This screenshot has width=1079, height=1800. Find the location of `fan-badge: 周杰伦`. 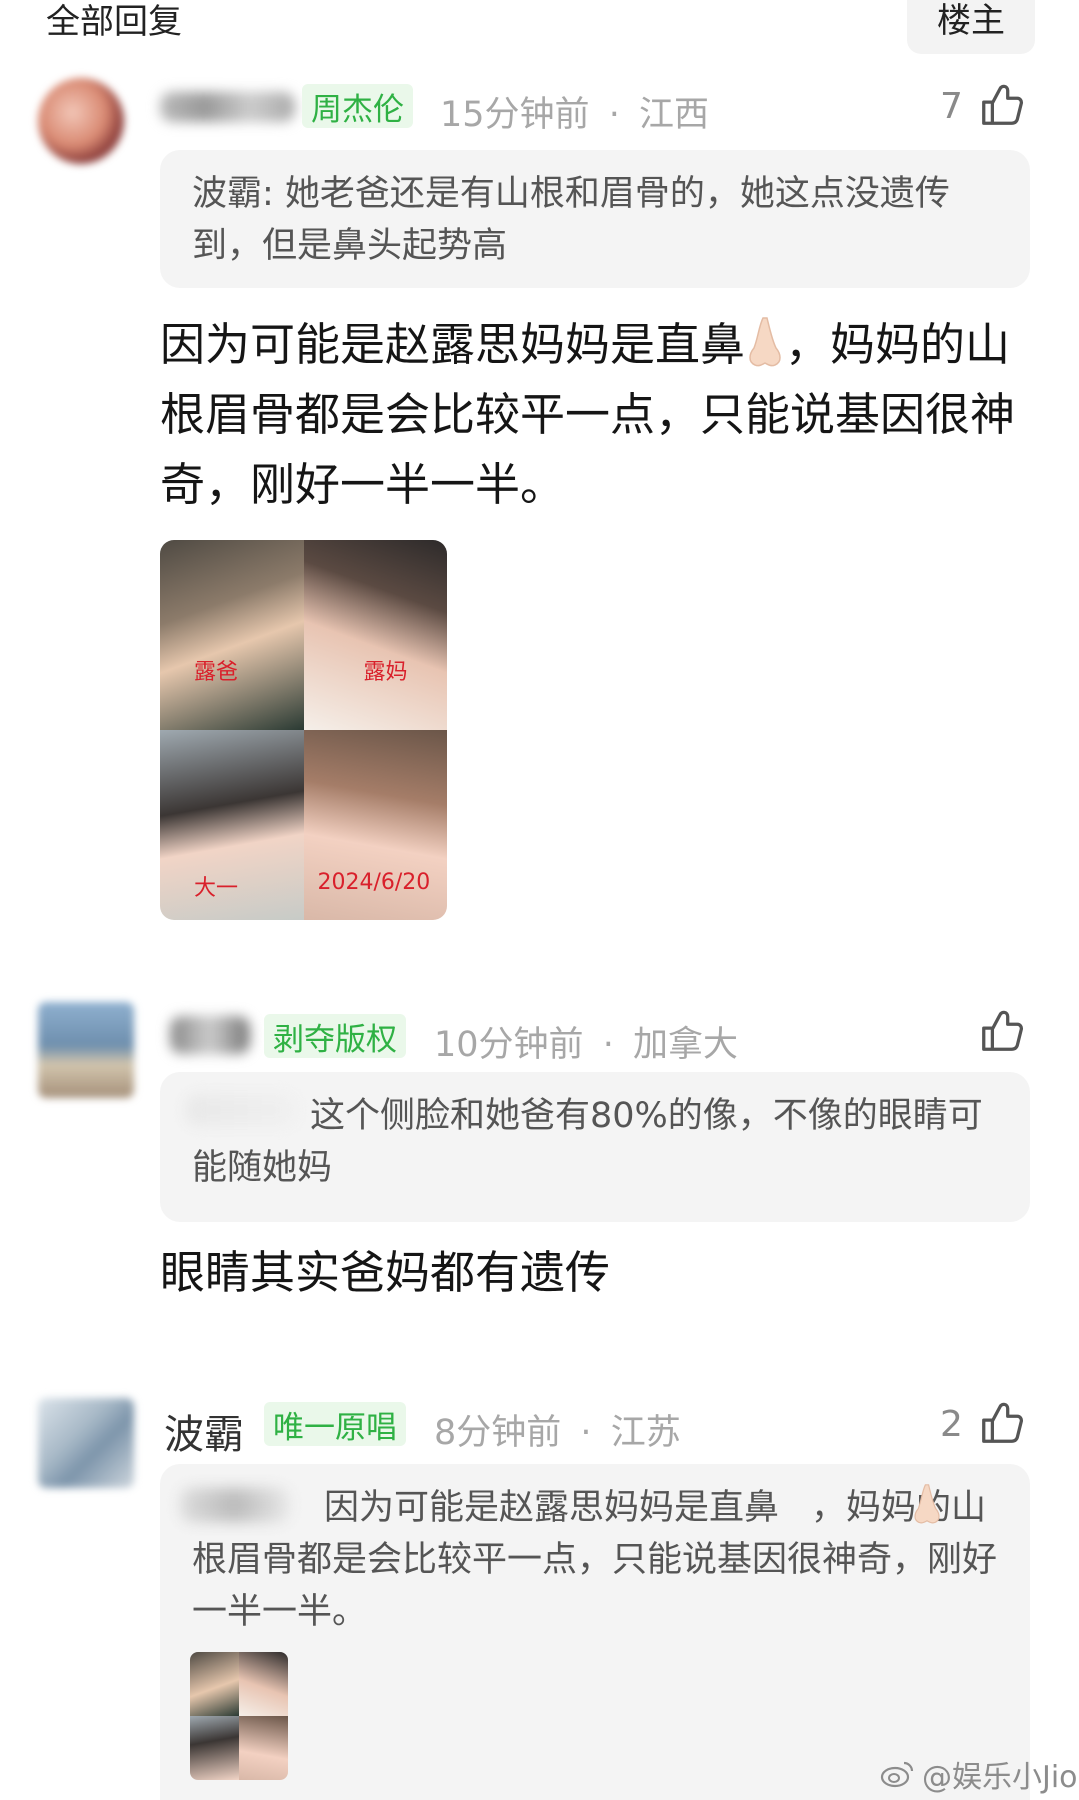

fan-badge: 周杰伦 is located at coordinates (357, 106).